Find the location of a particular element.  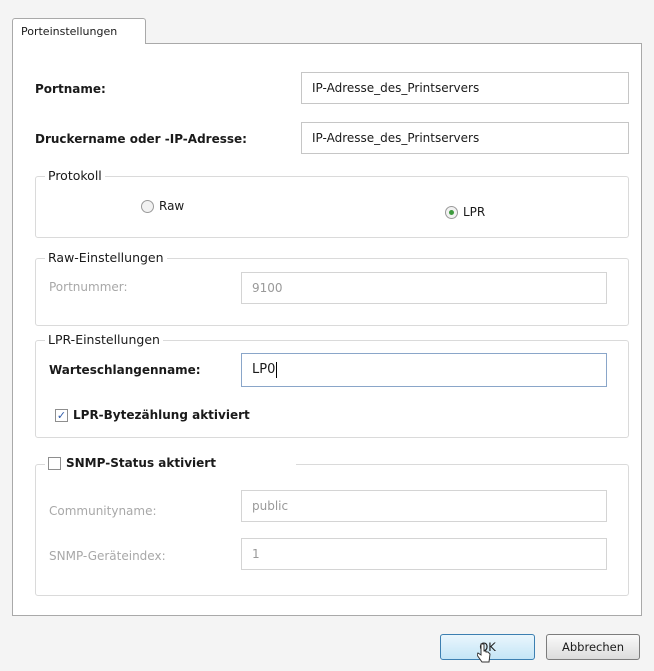

tab-port-settings: Porteinstellungen is located at coordinates (79, 31).